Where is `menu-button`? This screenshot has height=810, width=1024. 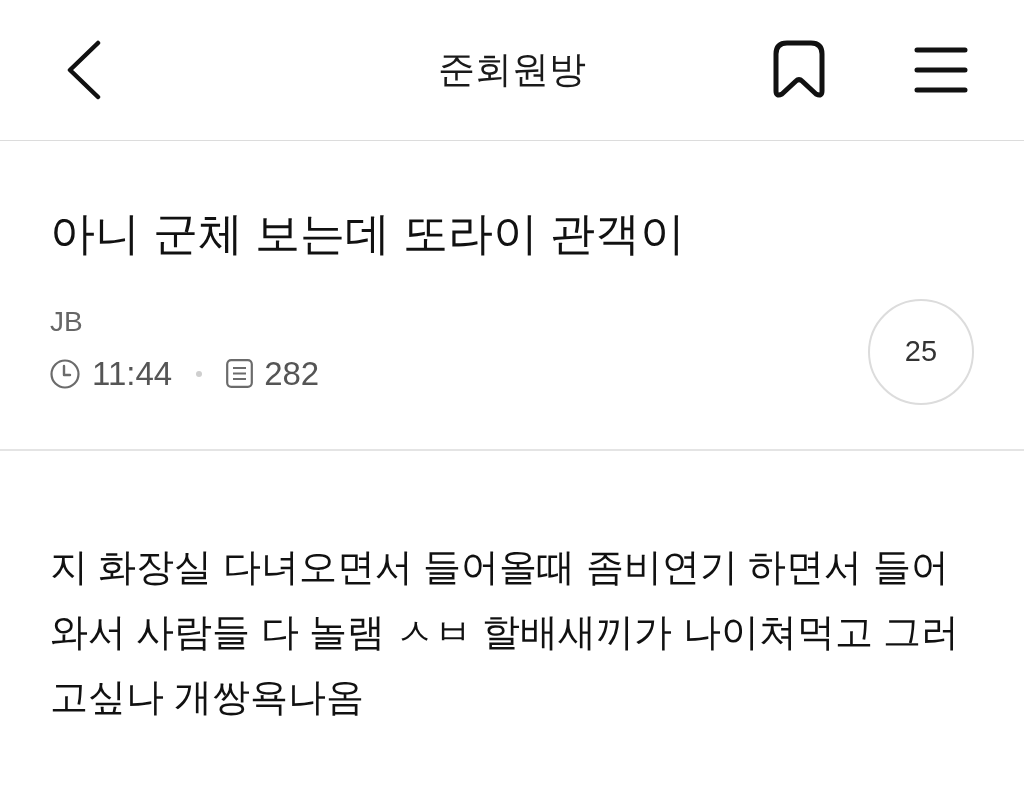 menu-button is located at coordinates (941, 70).